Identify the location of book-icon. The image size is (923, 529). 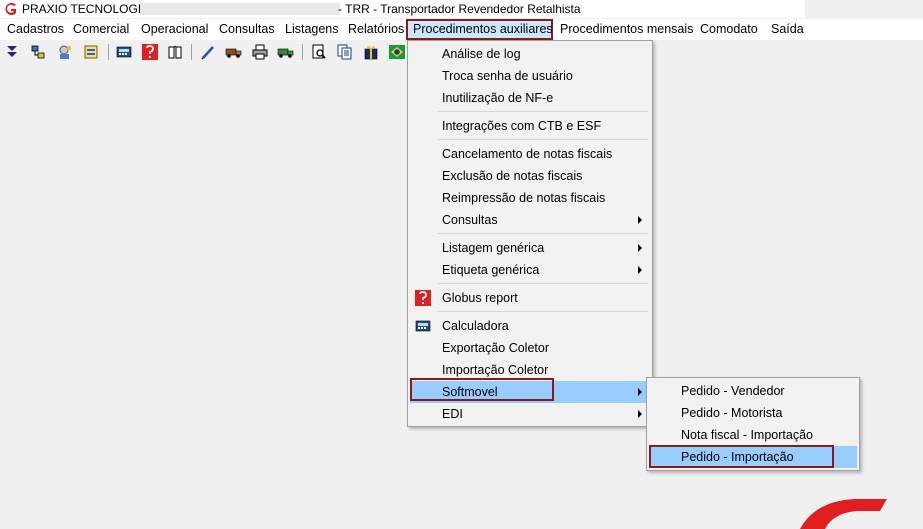
(175, 52).